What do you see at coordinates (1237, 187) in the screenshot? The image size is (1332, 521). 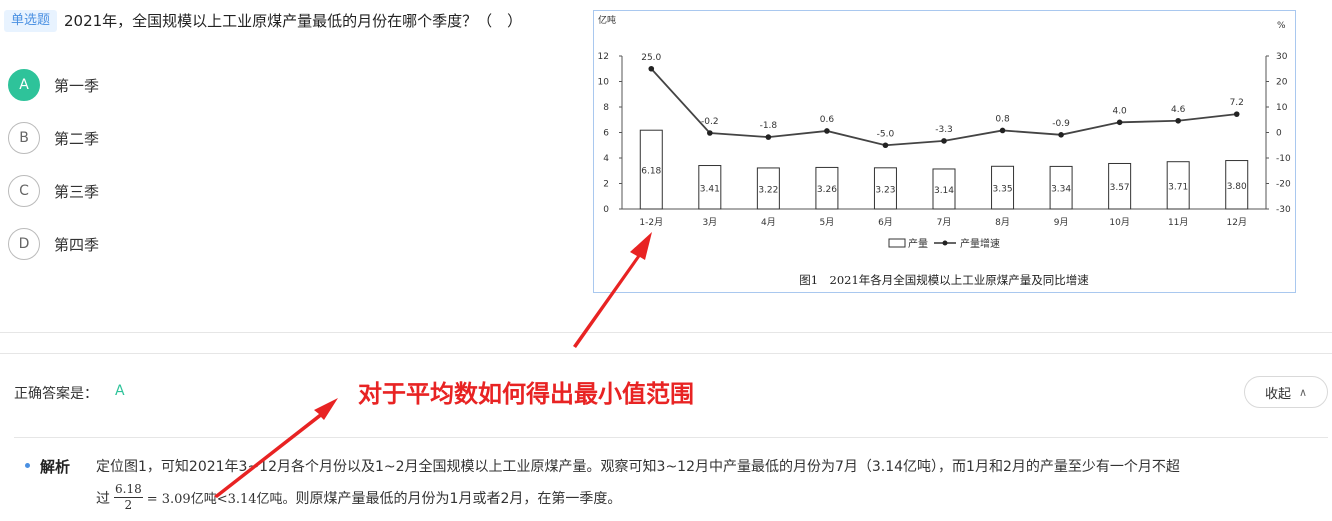 I see `bar-value-label: 3.80` at bounding box center [1237, 187].